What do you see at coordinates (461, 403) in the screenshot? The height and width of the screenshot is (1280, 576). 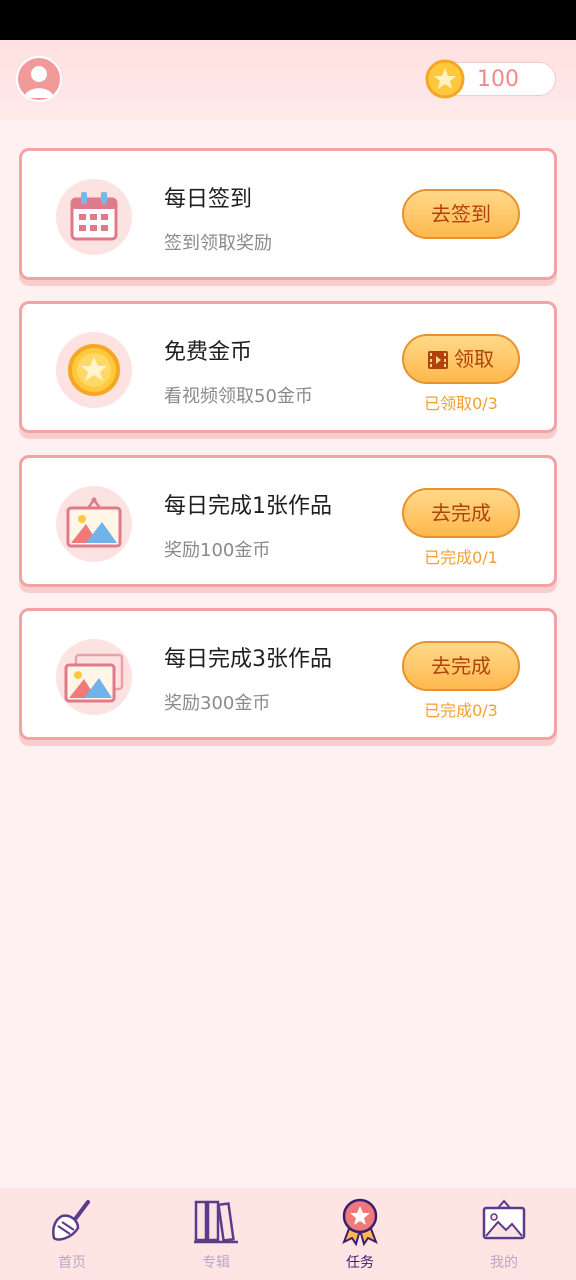 I see `task-progress: 已领取0/3` at bounding box center [461, 403].